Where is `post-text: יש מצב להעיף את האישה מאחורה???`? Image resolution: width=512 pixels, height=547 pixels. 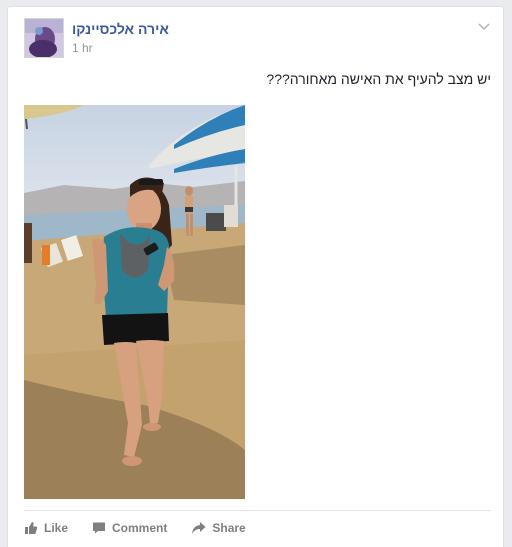 post-text: יש מצב להעיף את האישה מאחורה??? is located at coordinates (378, 79).